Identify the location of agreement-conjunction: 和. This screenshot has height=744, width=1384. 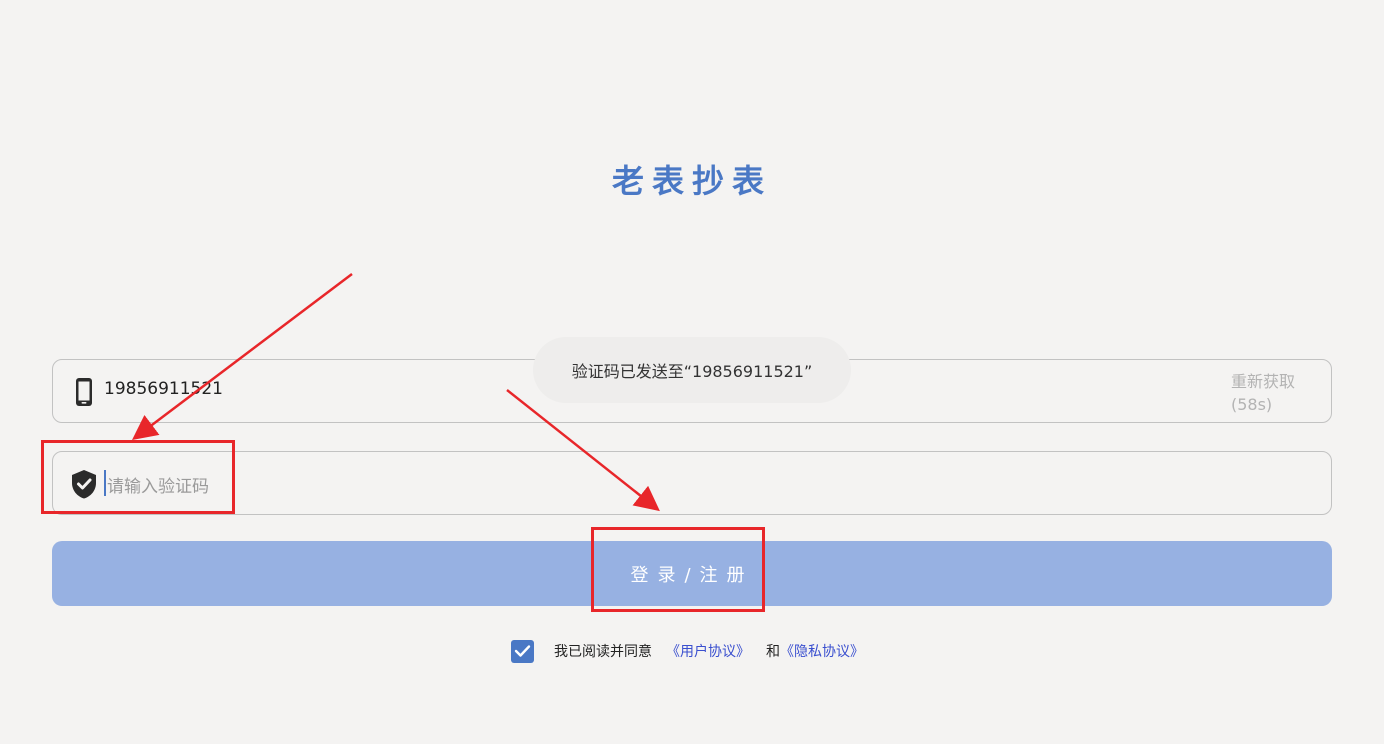
(773, 652).